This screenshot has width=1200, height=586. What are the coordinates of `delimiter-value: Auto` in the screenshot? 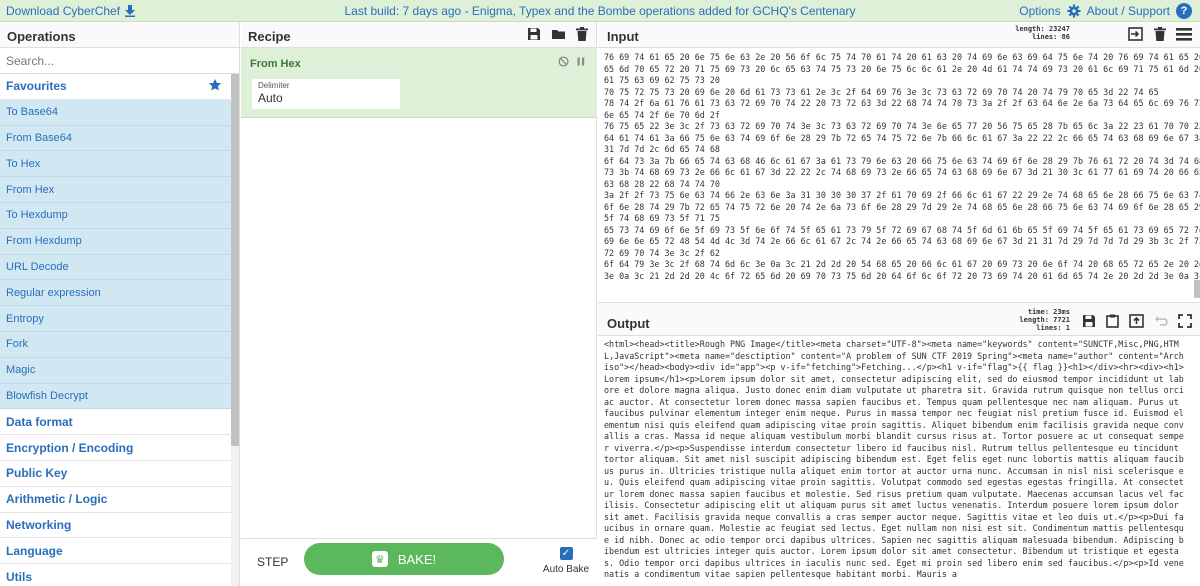 It's located at (326, 98).